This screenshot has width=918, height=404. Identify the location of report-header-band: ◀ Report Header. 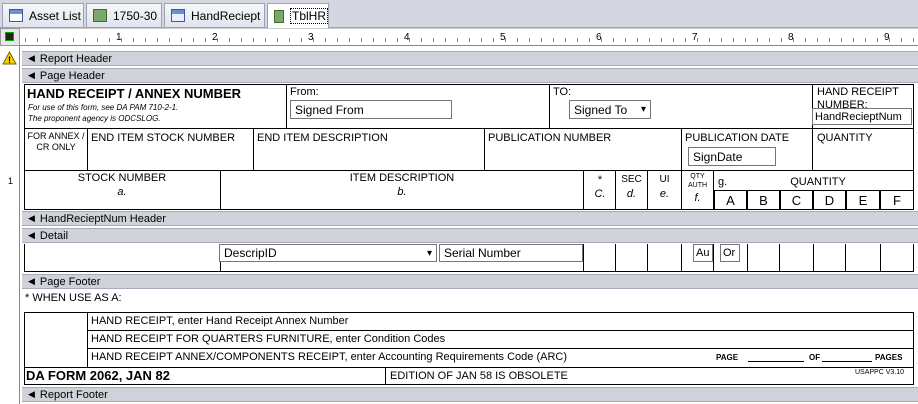
(470, 58).